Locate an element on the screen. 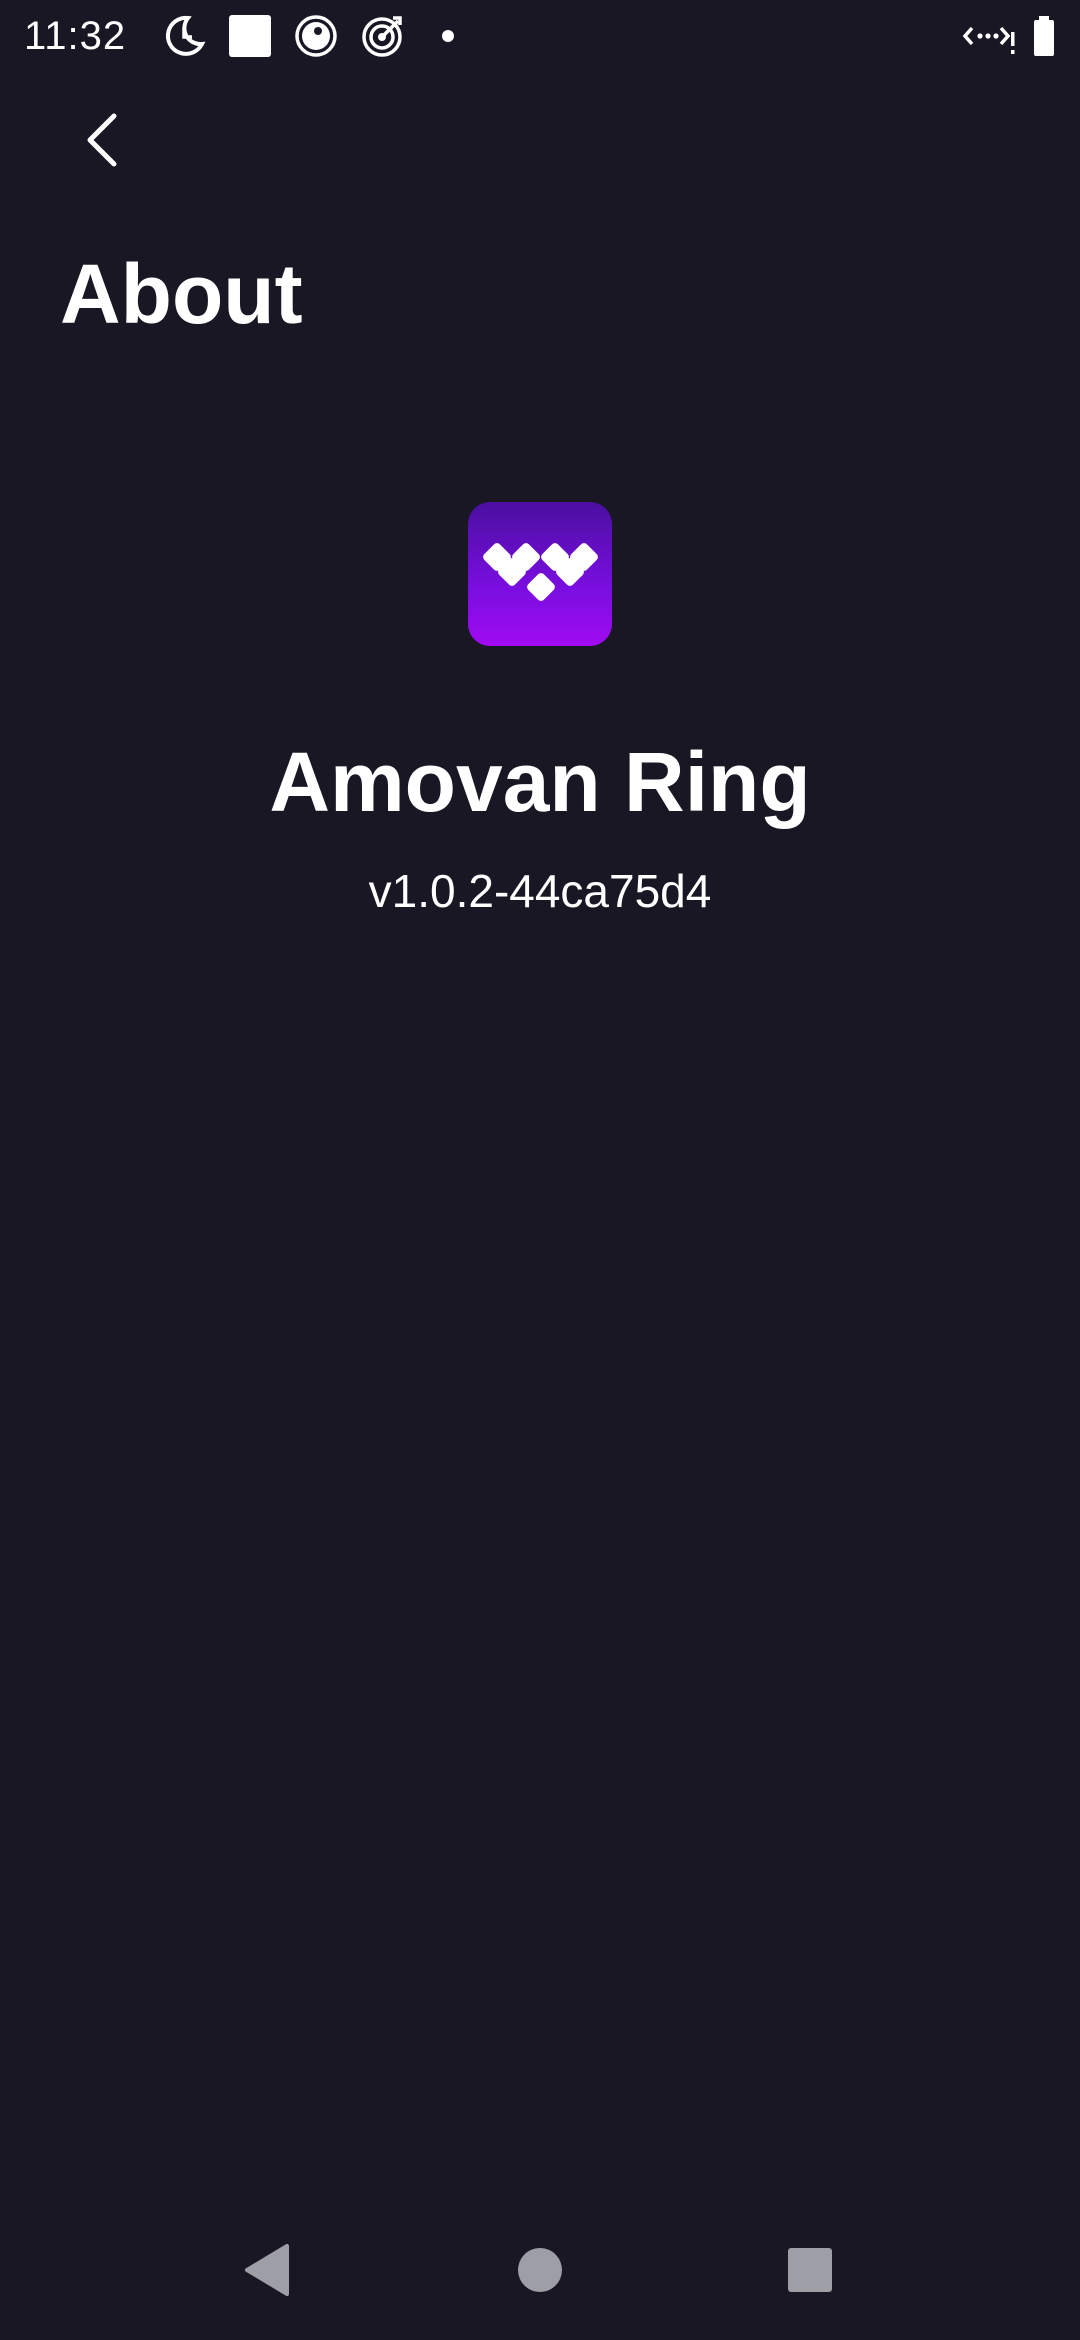 The height and width of the screenshot is (2340, 1080). square-recents-icon is located at coordinates (810, 2270).